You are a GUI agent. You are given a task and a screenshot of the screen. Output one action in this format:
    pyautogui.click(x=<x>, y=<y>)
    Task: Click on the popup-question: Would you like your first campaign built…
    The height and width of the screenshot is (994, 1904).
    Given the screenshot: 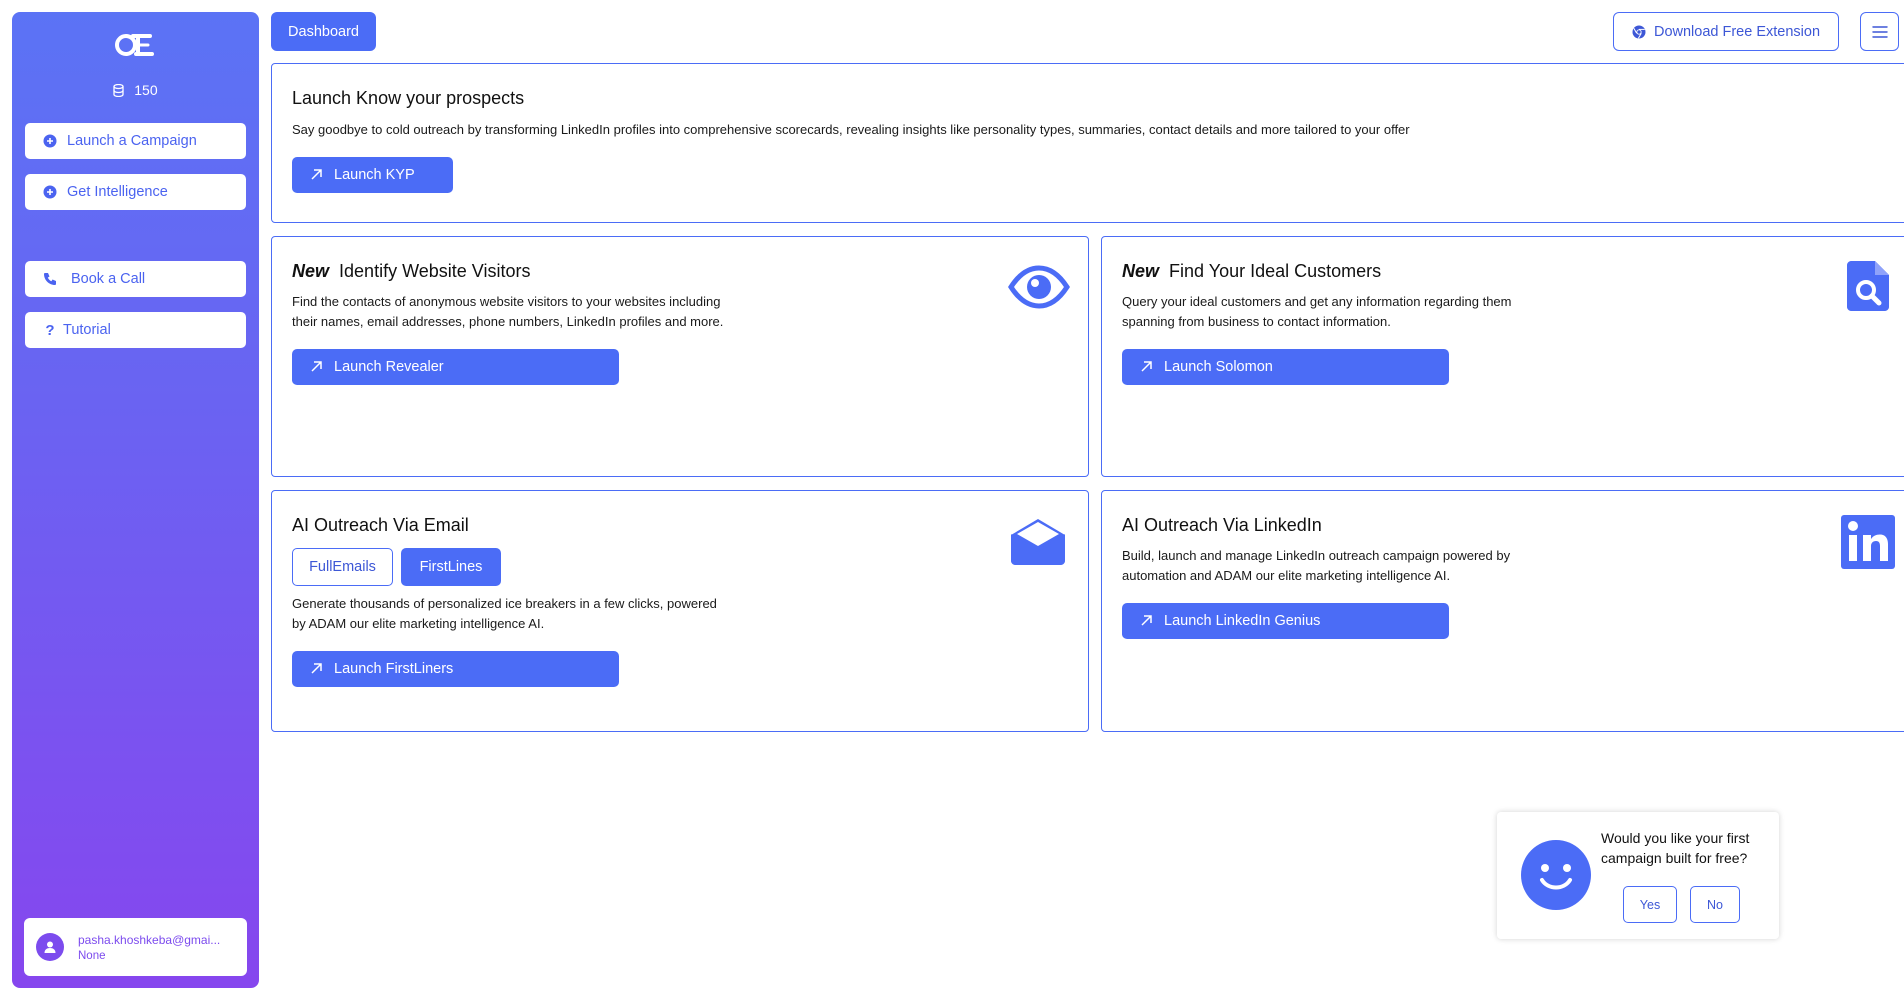 What is the action you would take?
    pyautogui.click(x=1675, y=848)
    